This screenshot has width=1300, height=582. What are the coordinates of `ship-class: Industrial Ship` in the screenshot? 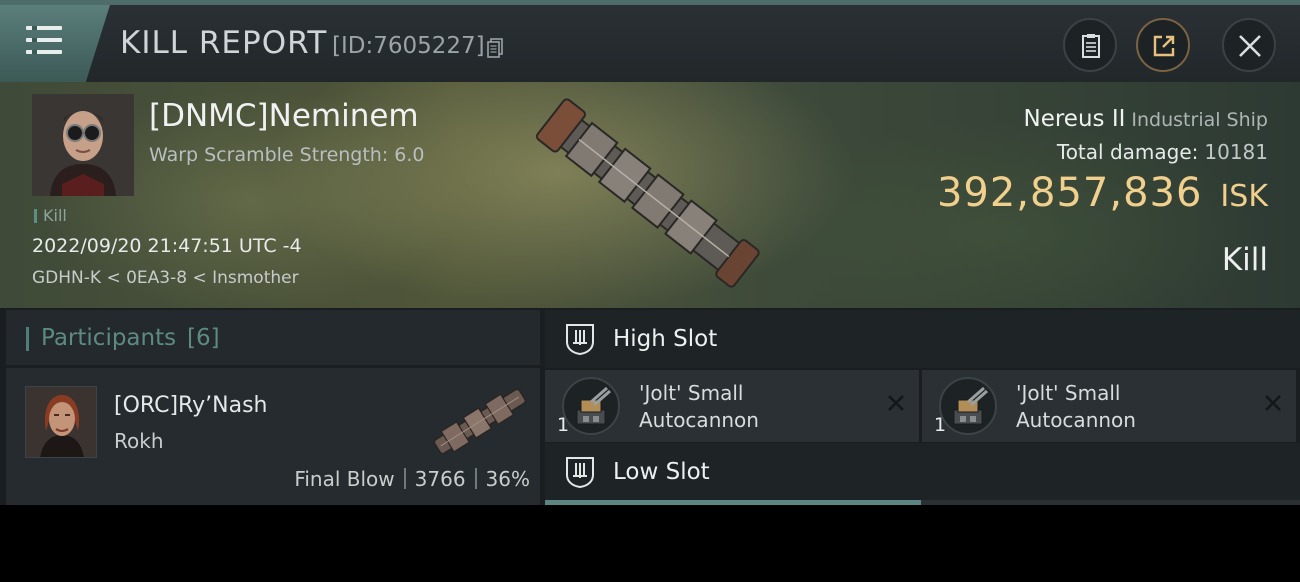 It's located at (1199, 120).